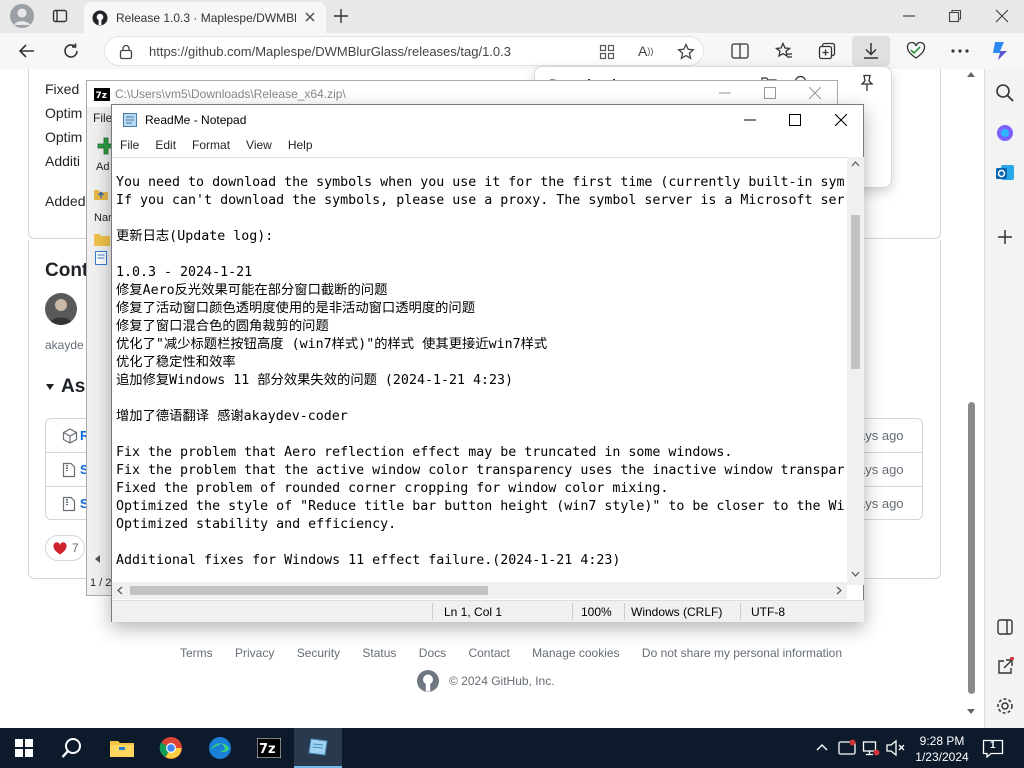 Image resolution: width=1024 pixels, height=768 pixels. What do you see at coordinates (855, 371) in the screenshot?
I see `notepad-vertical-scrollbar` at bounding box center [855, 371].